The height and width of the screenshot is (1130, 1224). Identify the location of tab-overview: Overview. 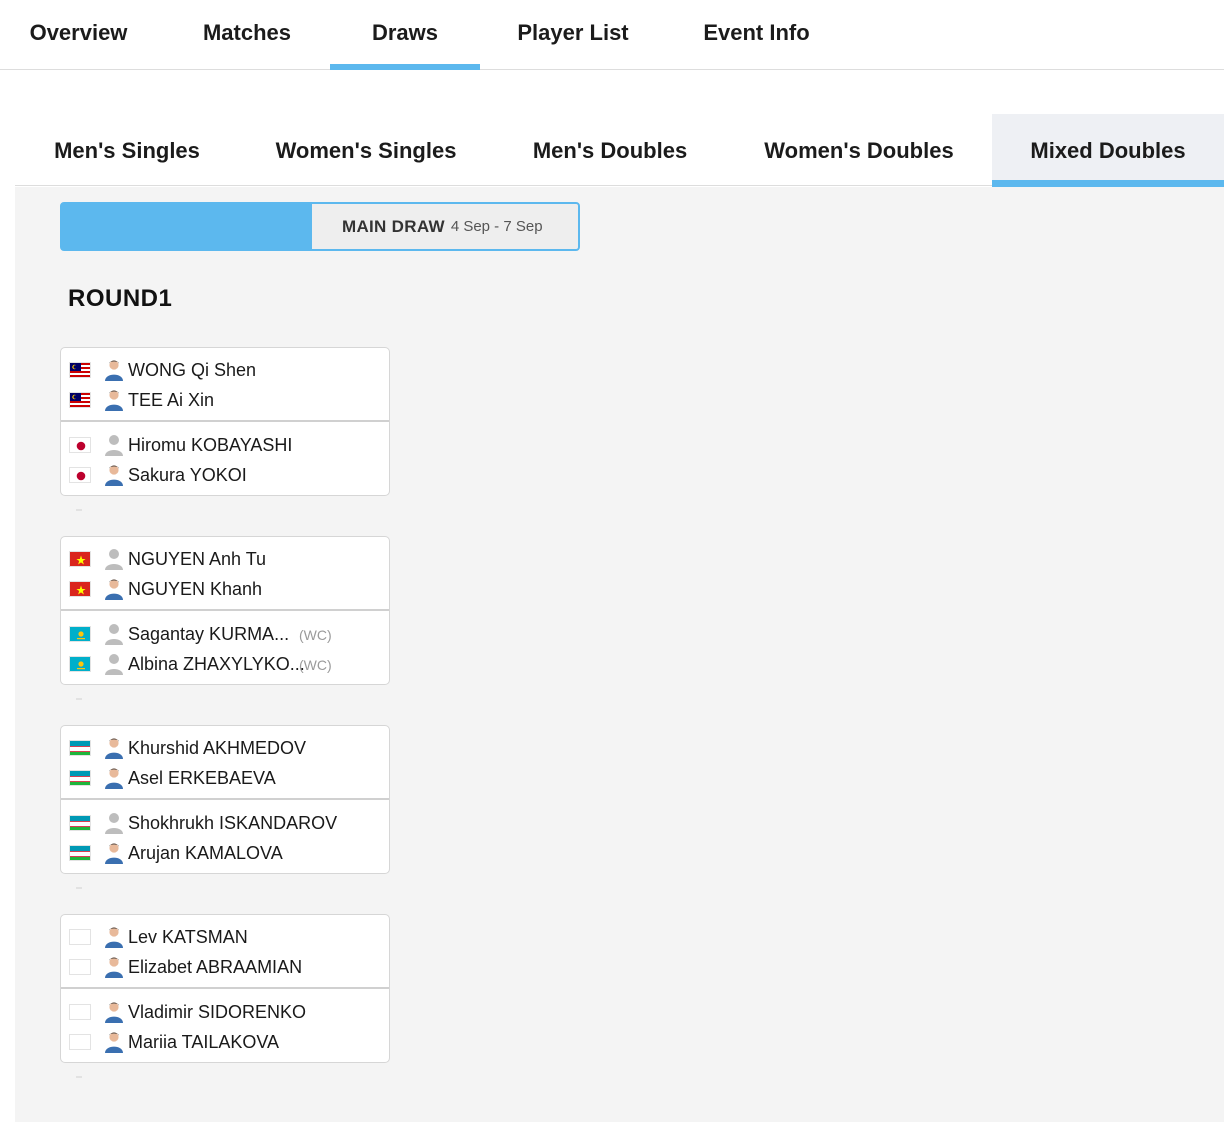
(78, 34).